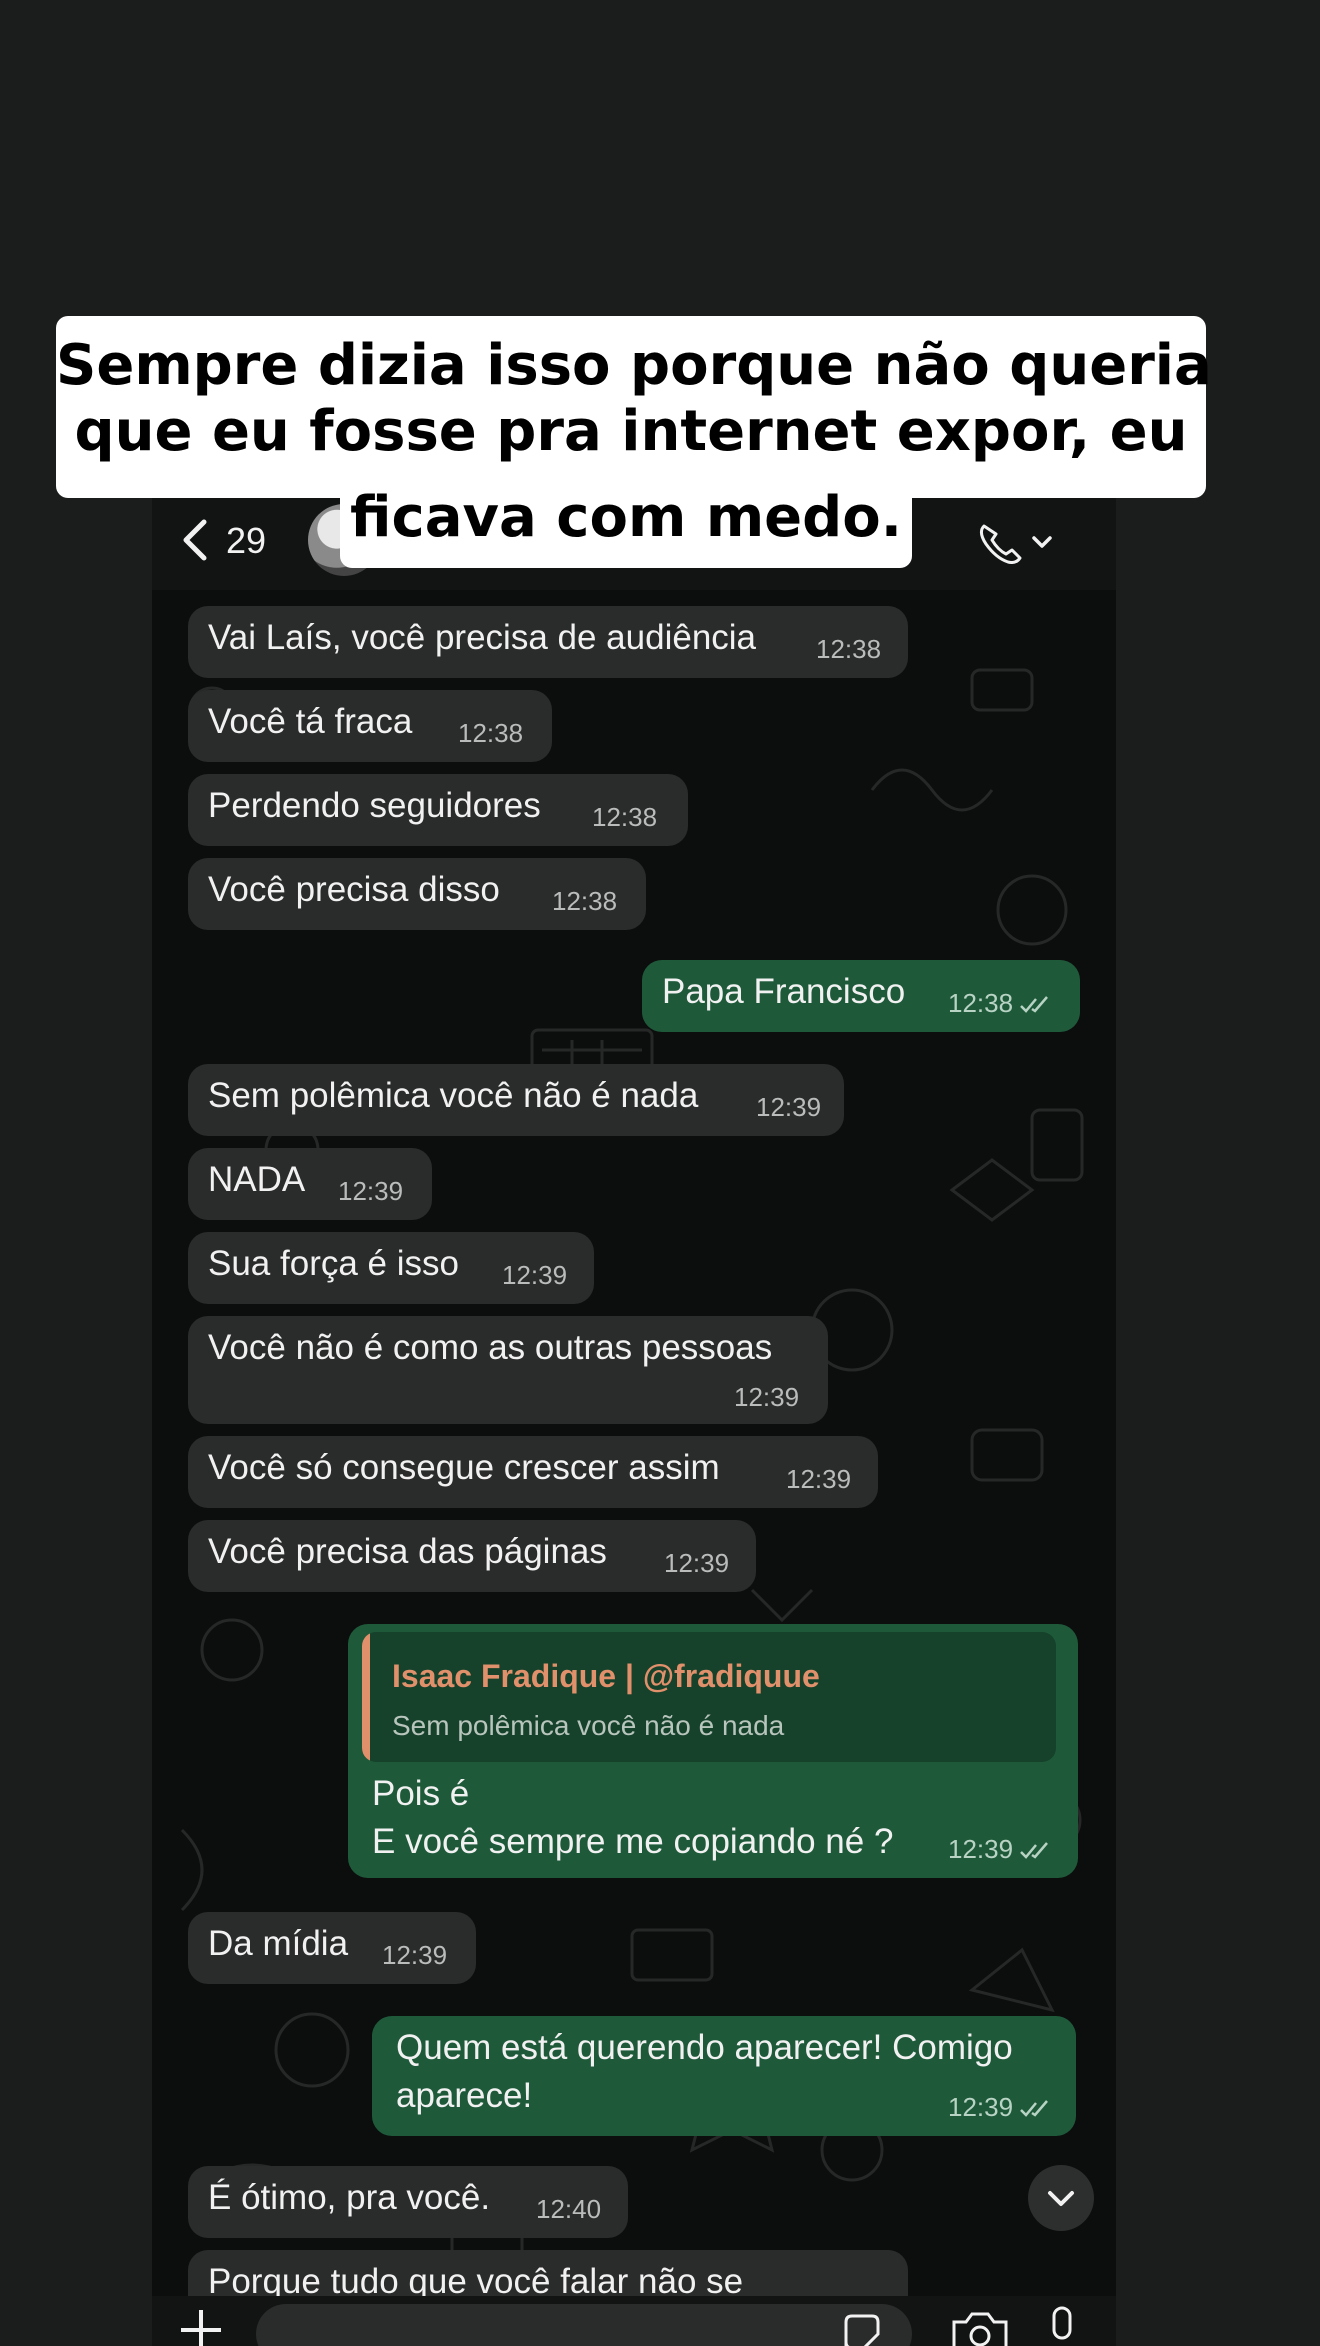 This screenshot has width=1320, height=2346. Describe the element at coordinates (490, 1347) in the screenshot. I see `message-text: Você não é como as outras pessoas` at that location.